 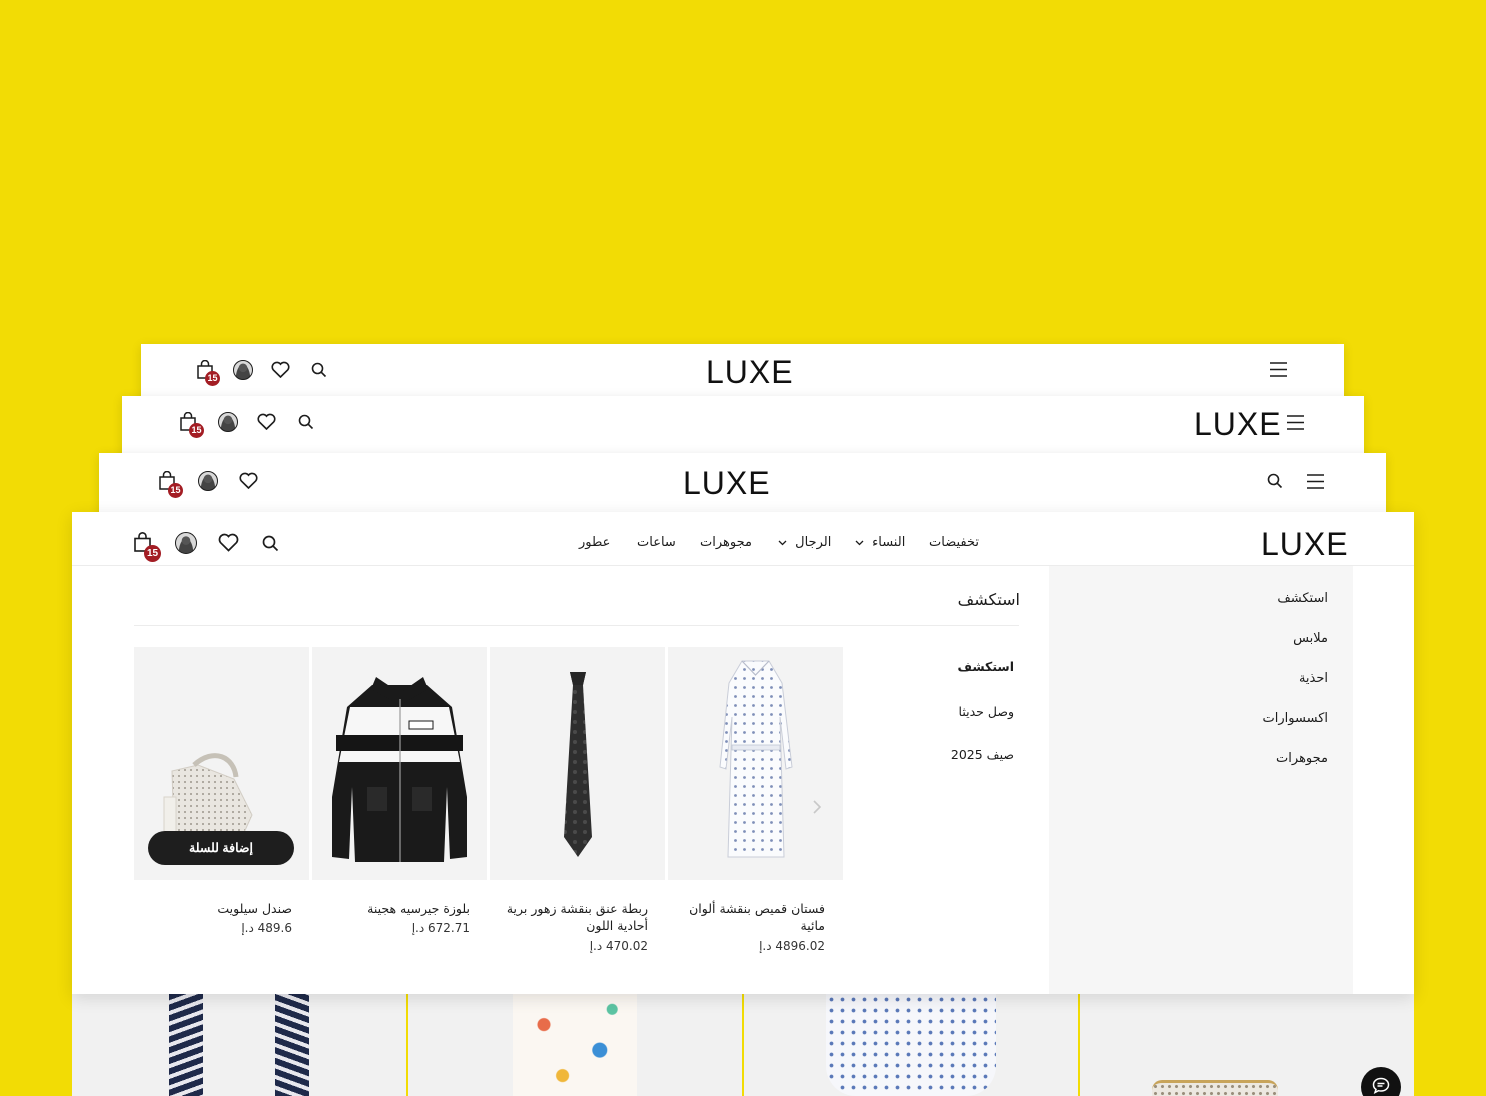 I want to click on add-to-cart-button: إضافة للسلة, so click(x=221, y=848).